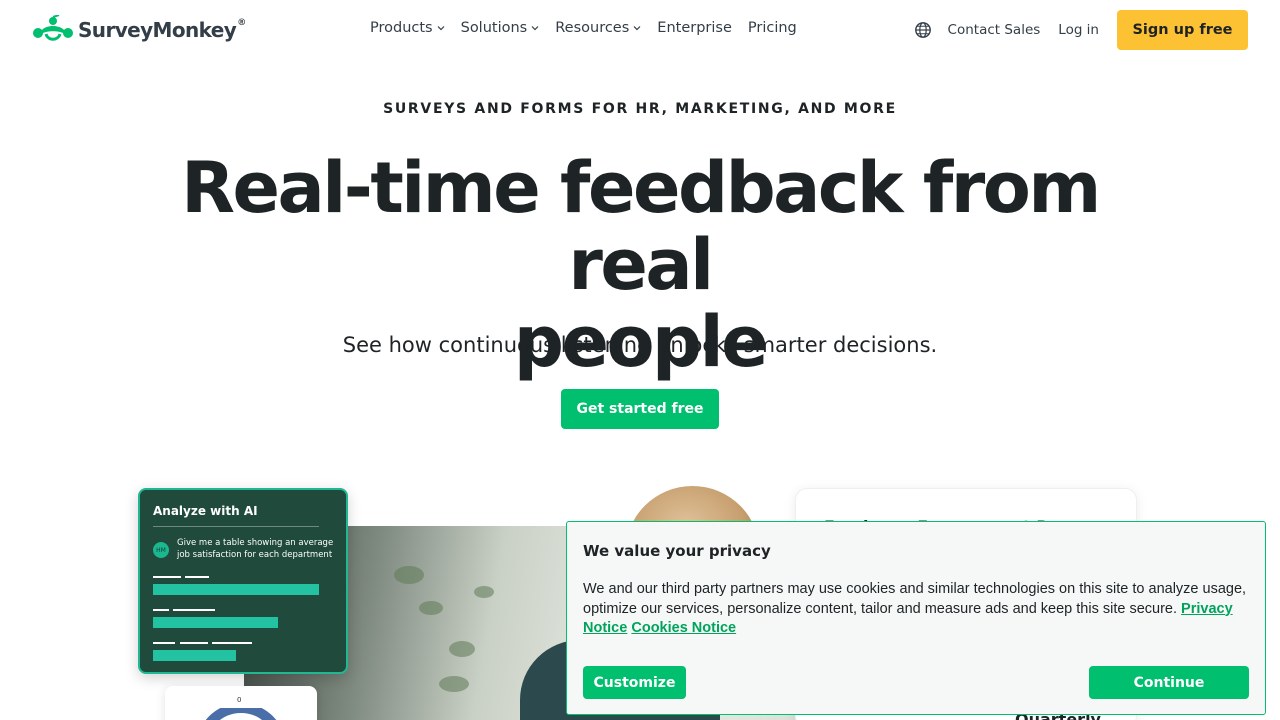 This screenshot has width=1280, height=720. Describe the element at coordinates (494, 28) in the screenshot. I see `nav-solutions-label: Solutions` at that location.